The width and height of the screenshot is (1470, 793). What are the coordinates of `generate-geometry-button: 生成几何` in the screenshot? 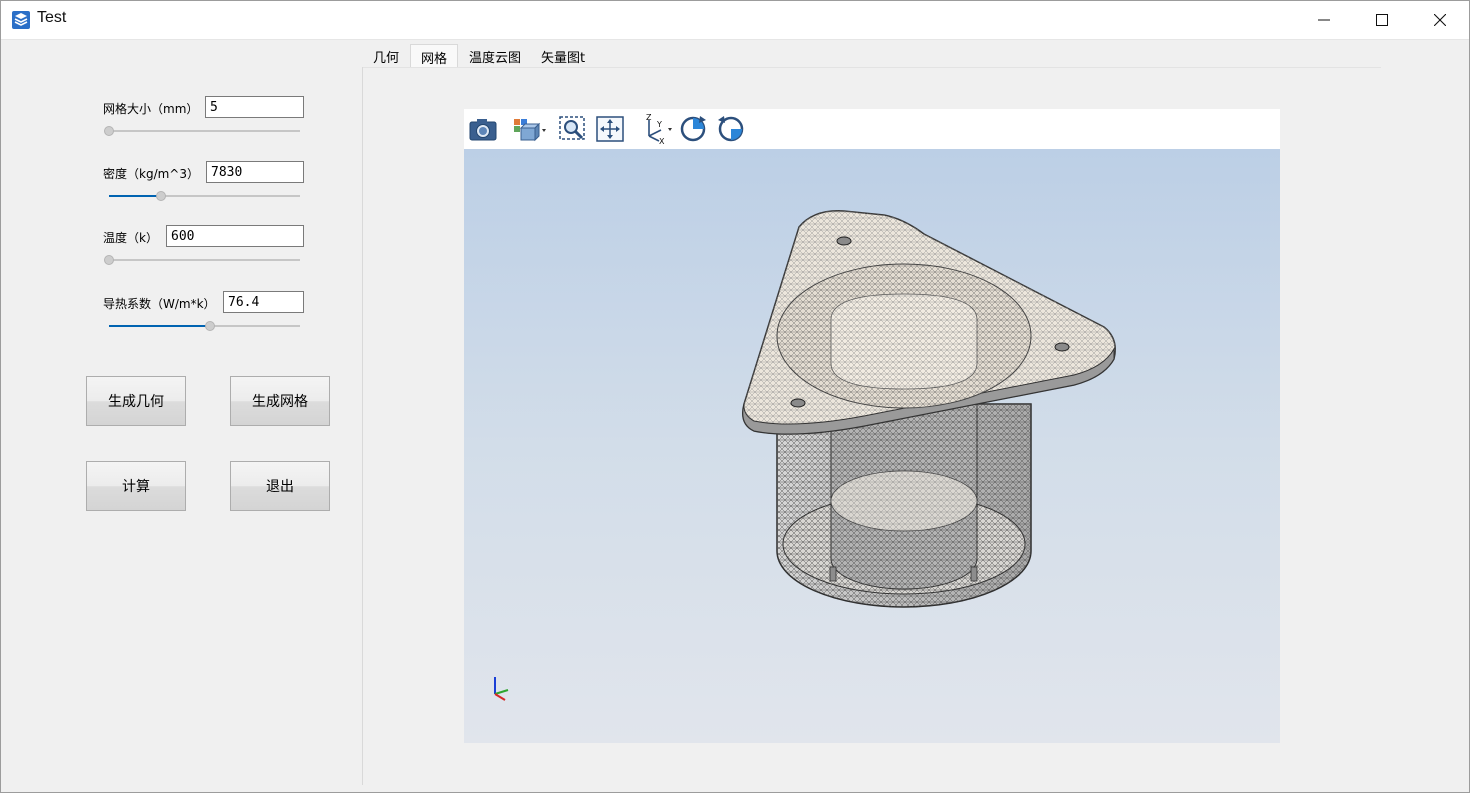 It's located at (136, 401).